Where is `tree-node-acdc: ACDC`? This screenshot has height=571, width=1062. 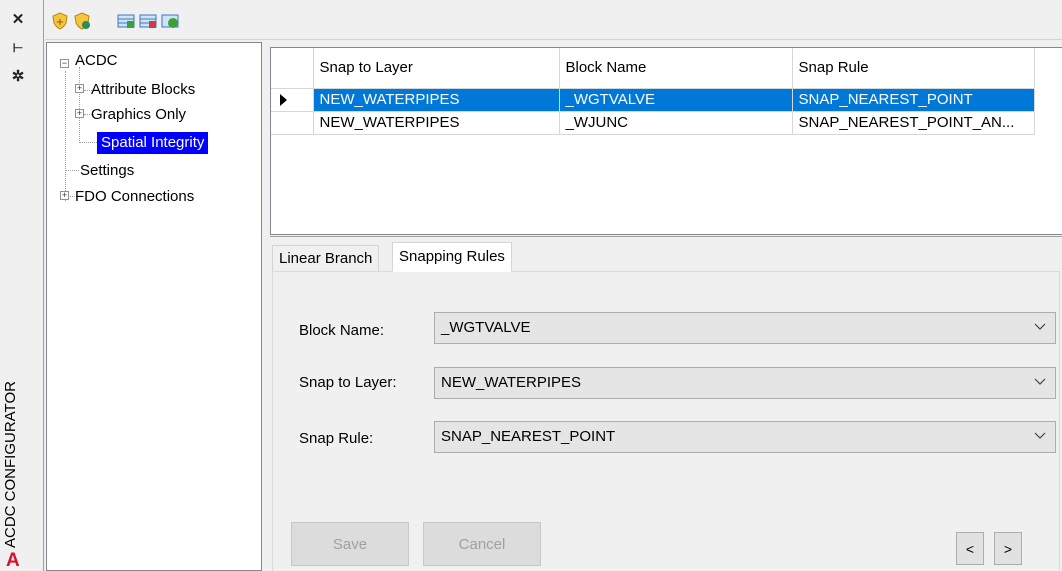
tree-node-acdc: ACDC is located at coordinates (96, 61).